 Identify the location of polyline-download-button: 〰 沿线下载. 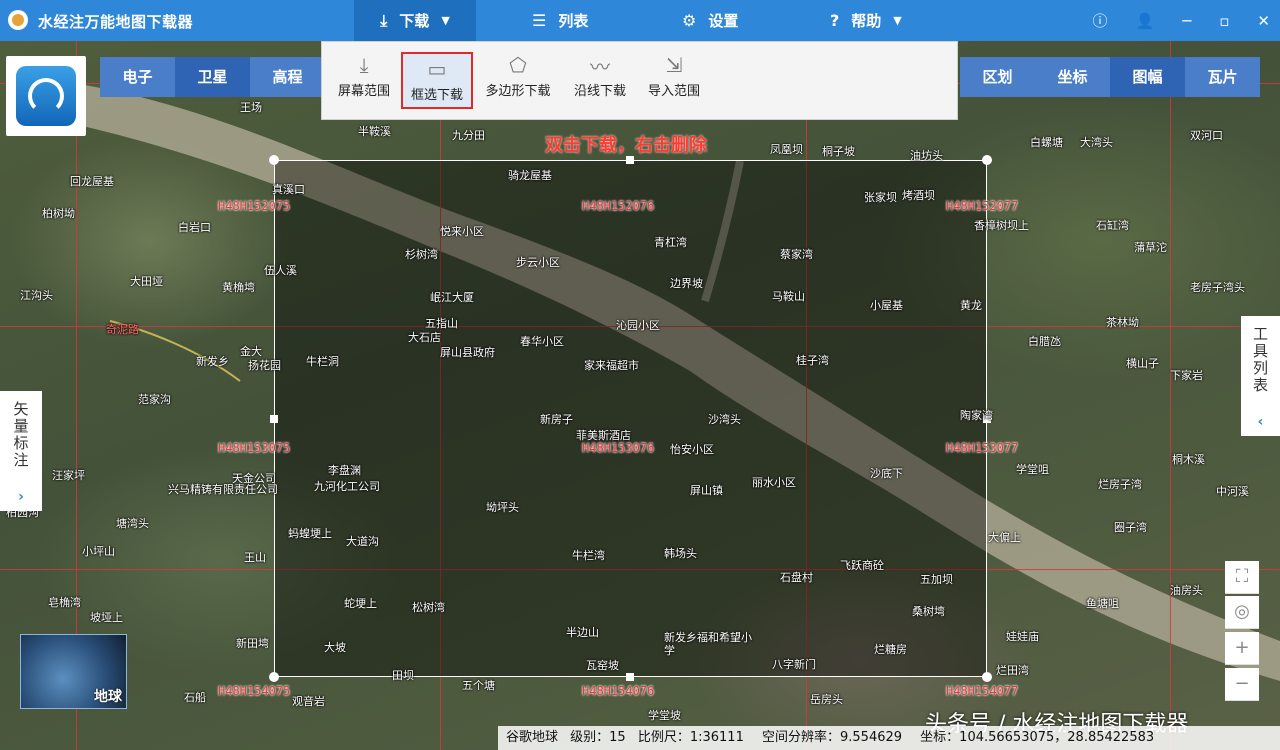
(600, 81).